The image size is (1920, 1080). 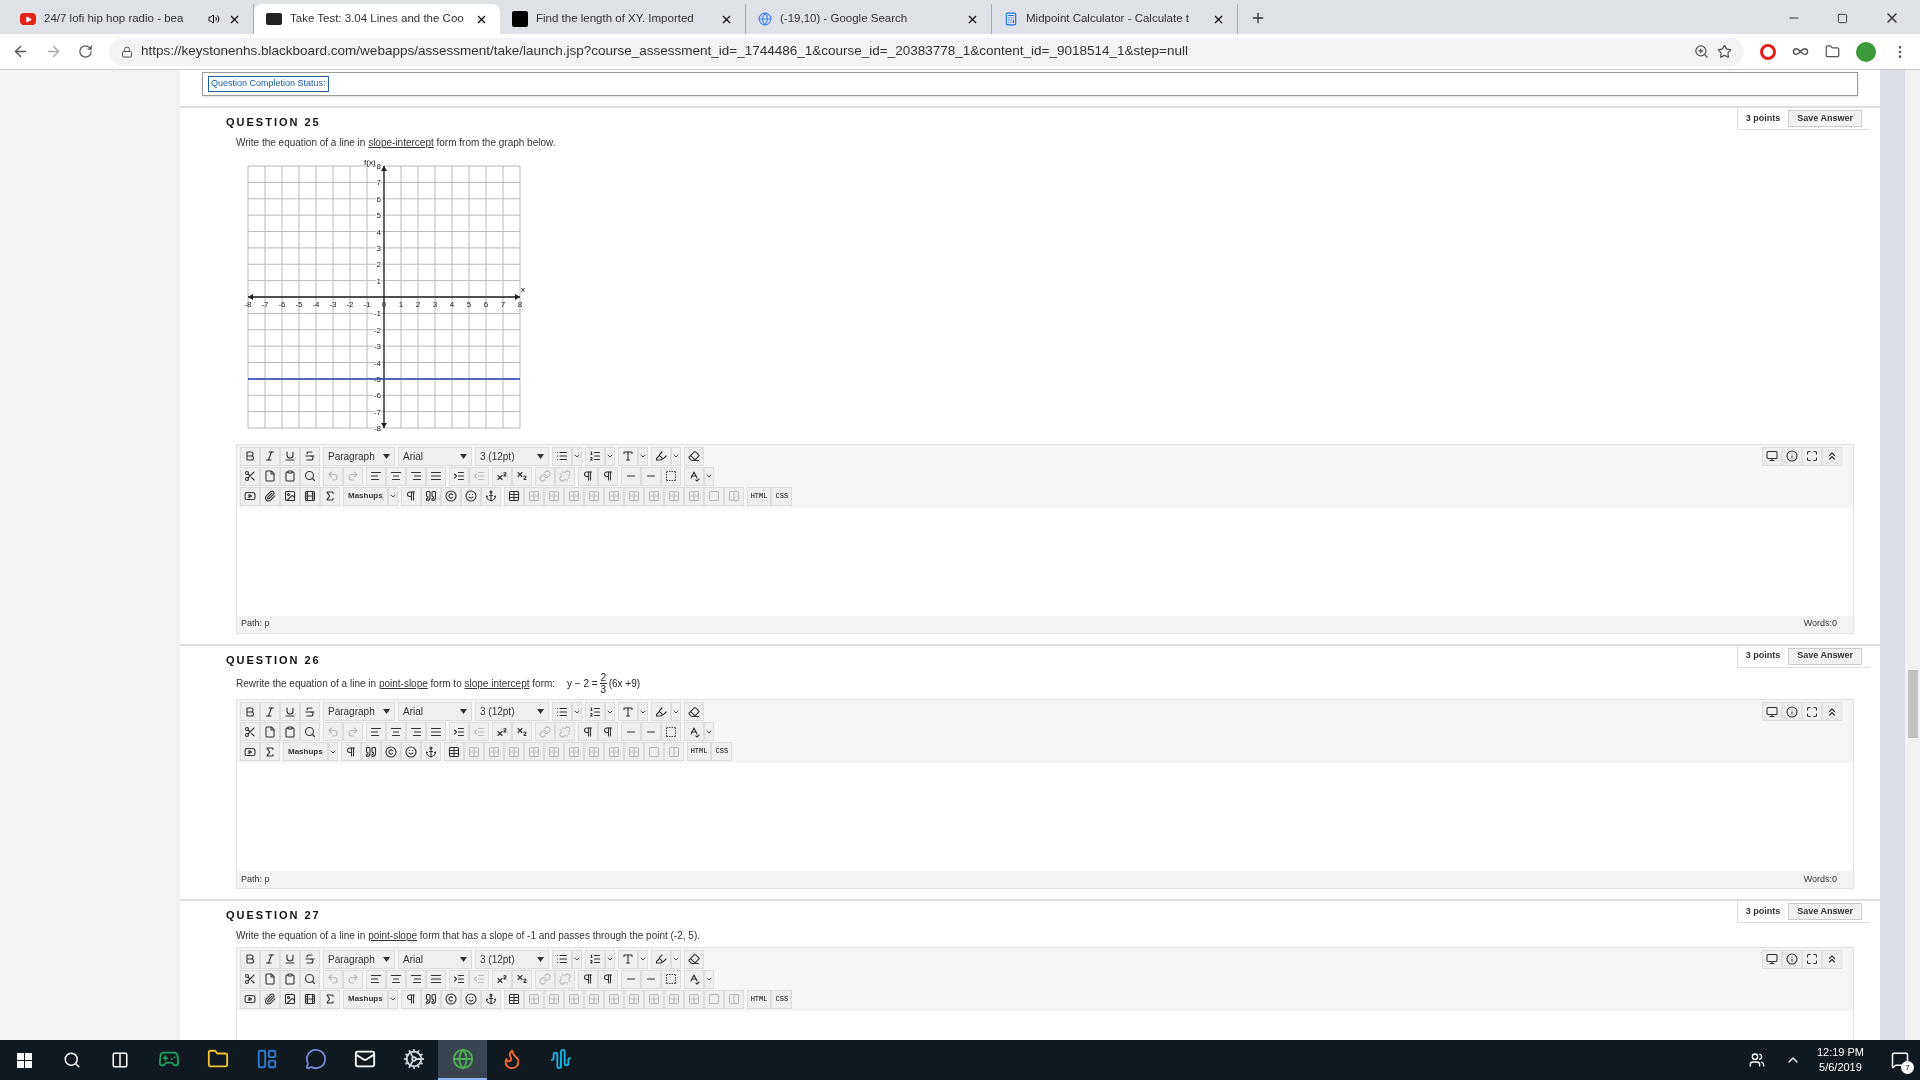 What do you see at coordinates (305, 751) in the screenshot?
I see `mashups-dropdown: Mashups` at bounding box center [305, 751].